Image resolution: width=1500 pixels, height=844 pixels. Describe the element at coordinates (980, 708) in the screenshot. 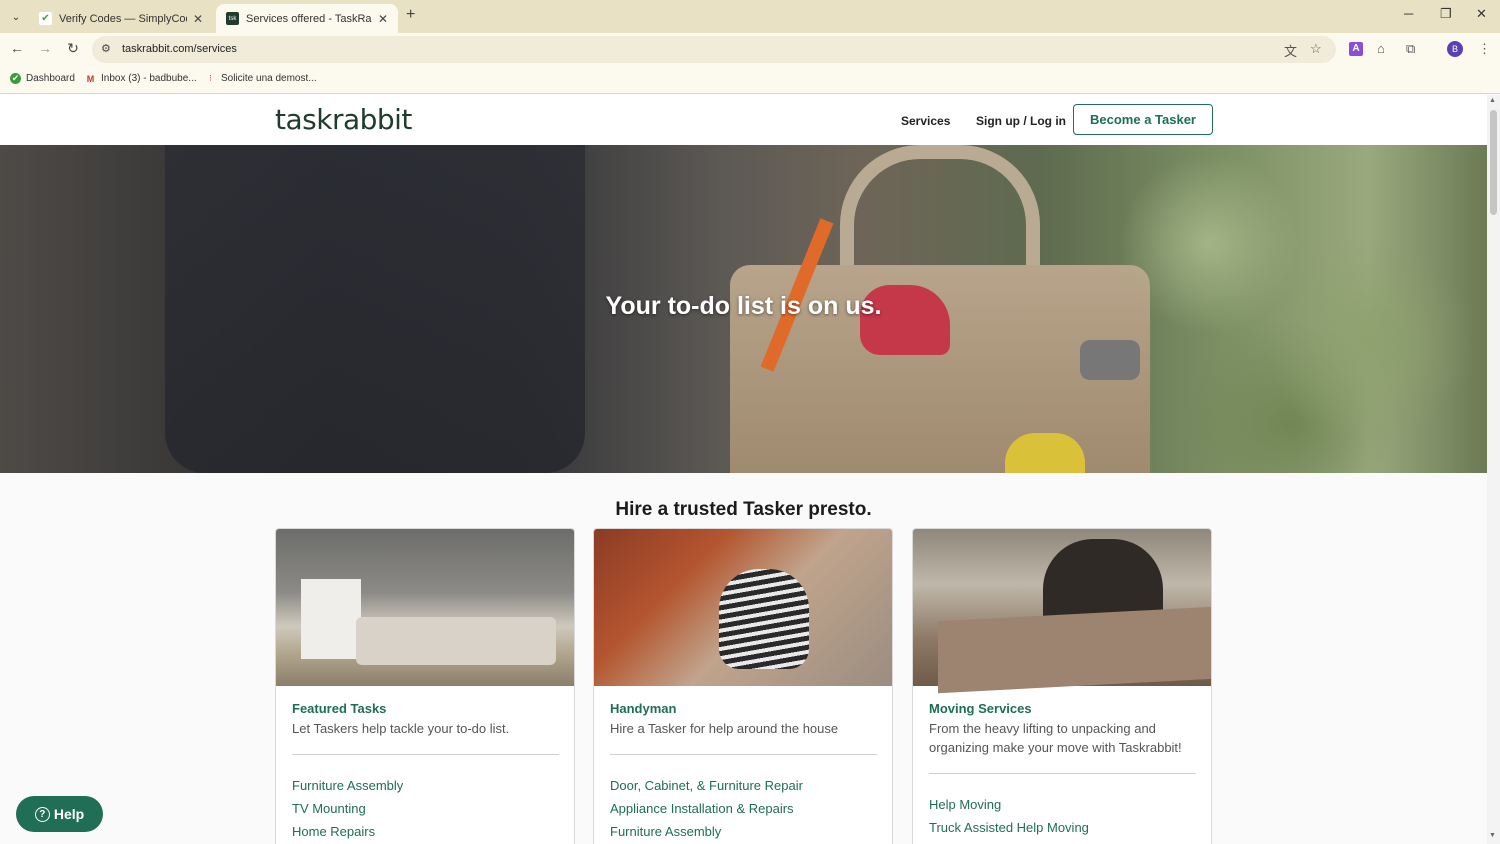

I see `card-title: Moving Services` at that location.